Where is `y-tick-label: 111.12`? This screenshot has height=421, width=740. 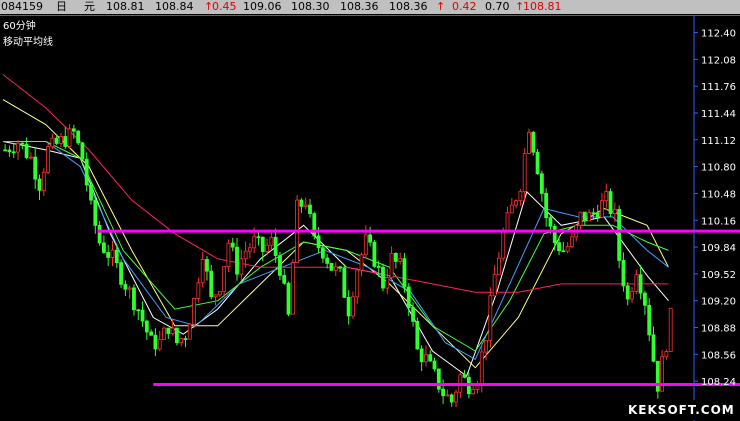
y-tick-label: 111.12 is located at coordinates (718, 141).